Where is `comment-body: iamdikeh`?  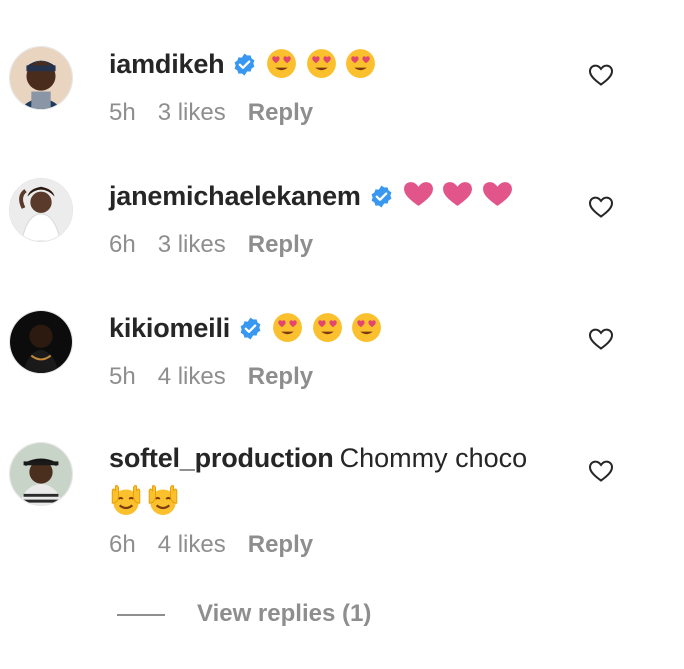
comment-body: iamdikeh is located at coordinates (336, 66).